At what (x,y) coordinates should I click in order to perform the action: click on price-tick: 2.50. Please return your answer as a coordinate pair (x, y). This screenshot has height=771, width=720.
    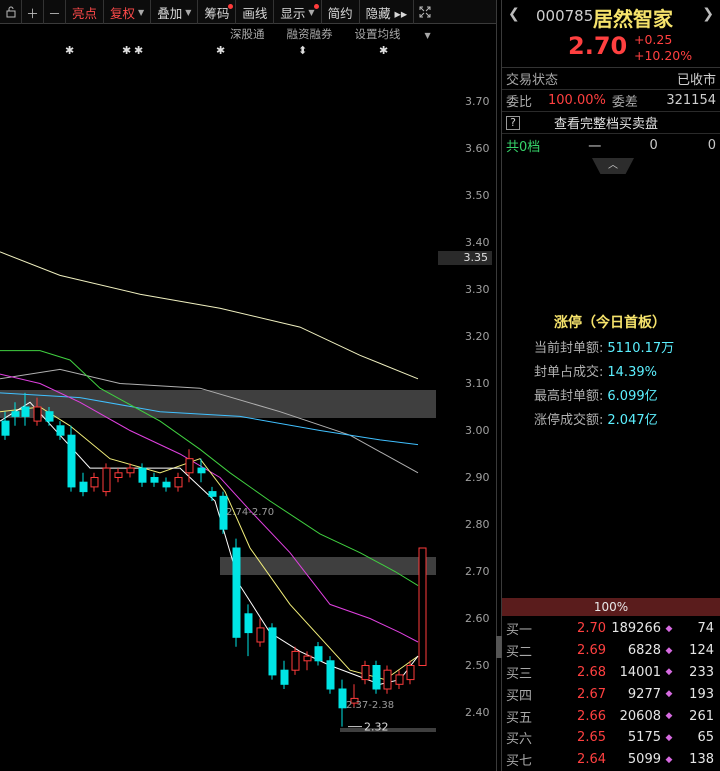
    Looking at the image, I should click on (477, 665).